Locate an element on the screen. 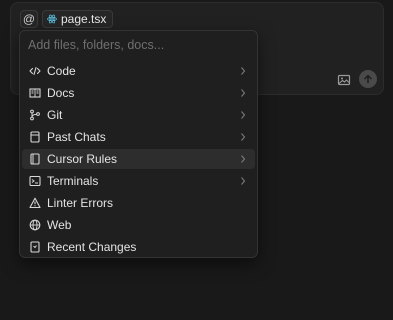  menu-item-label: Web is located at coordinates (59, 225).